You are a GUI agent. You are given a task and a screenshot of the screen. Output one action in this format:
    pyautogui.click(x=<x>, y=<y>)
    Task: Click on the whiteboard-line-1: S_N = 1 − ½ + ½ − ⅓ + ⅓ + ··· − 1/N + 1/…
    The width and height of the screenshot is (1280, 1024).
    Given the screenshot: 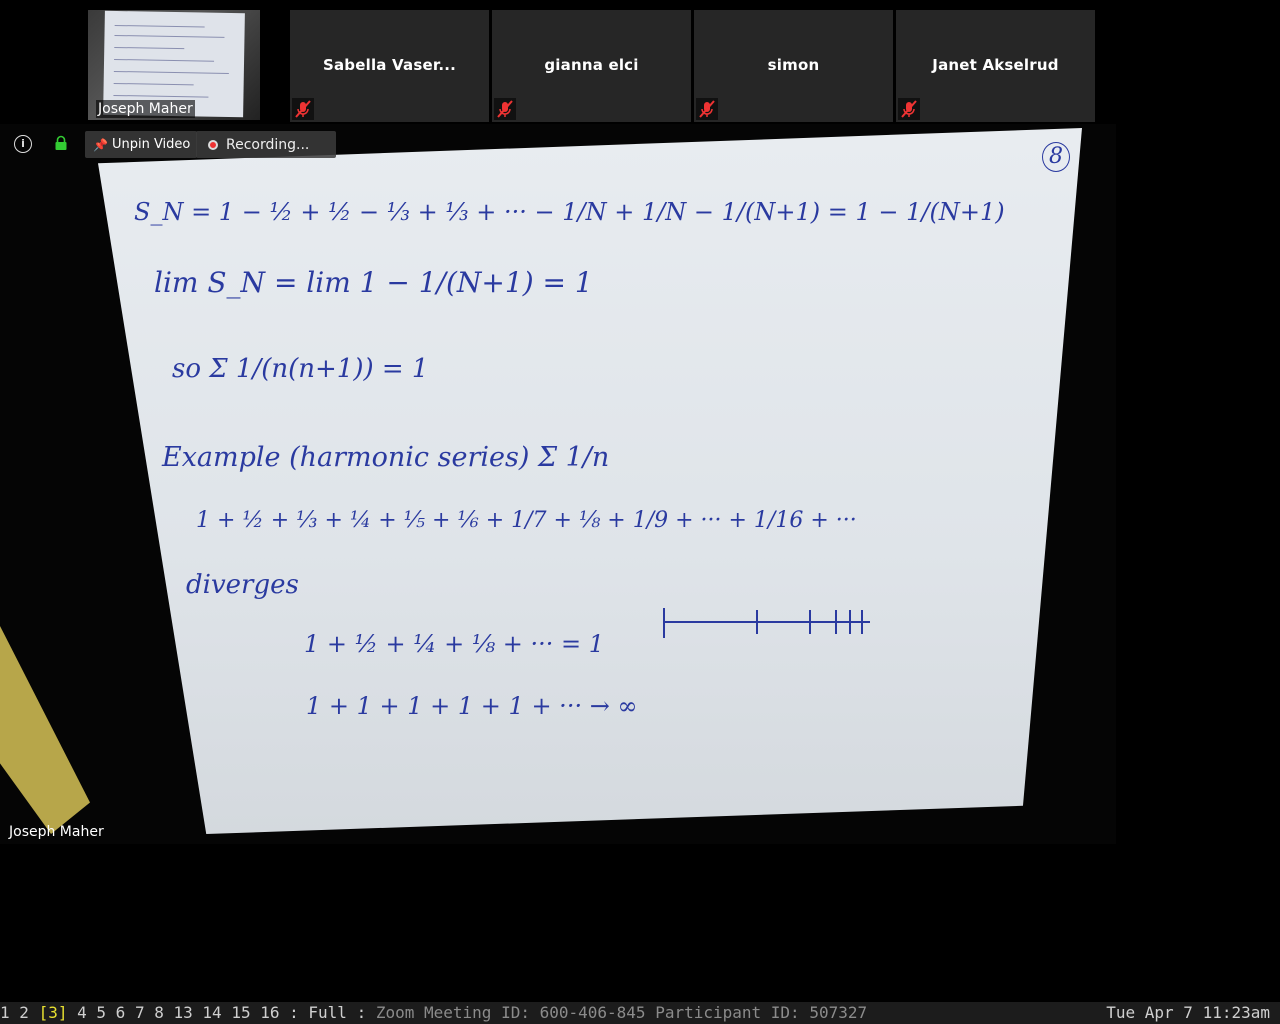 What is the action you would take?
    pyautogui.click(x=569, y=212)
    